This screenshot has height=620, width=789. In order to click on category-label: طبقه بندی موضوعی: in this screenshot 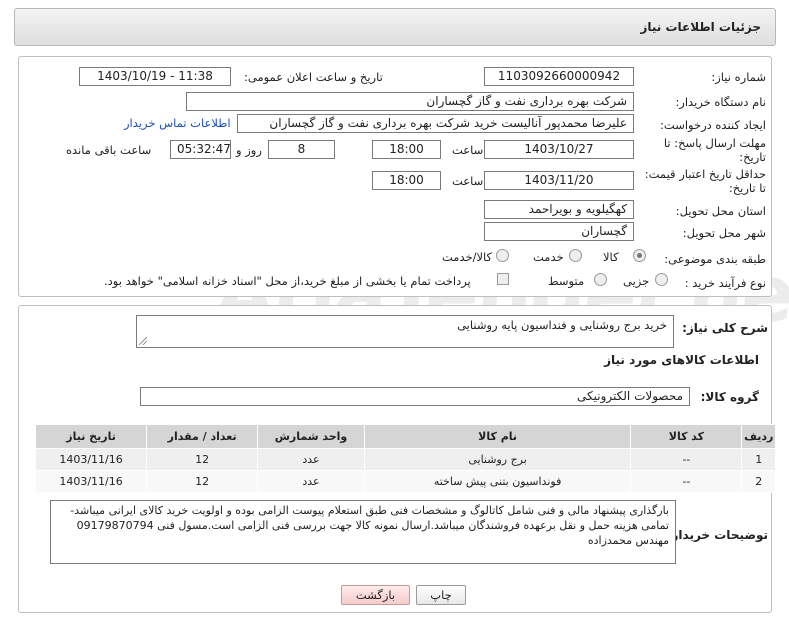, I will do `click(715, 259)`.